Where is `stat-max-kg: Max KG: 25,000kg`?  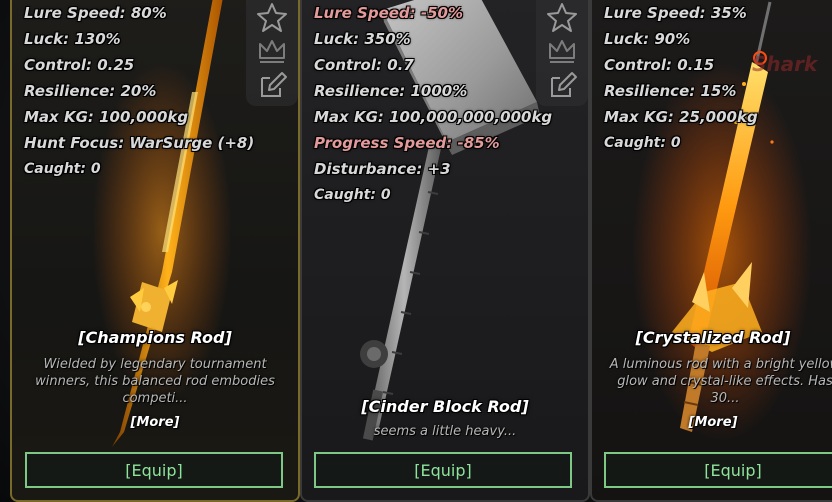
stat-max-kg: Max KG: 25,000kg is located at coordinates (681, 117).